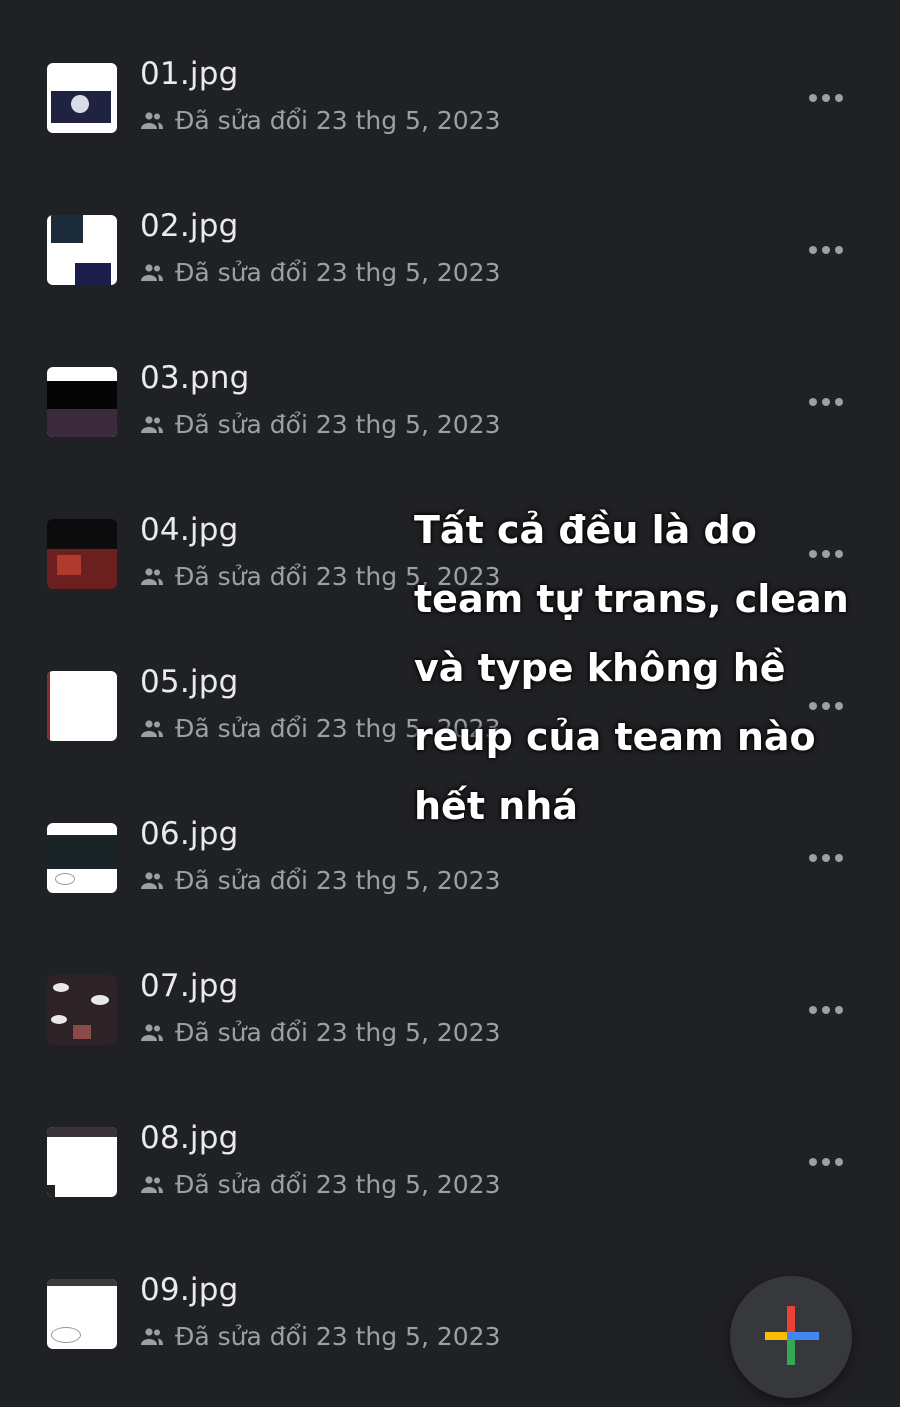 This screenshot has height=1407, width=900. Describe the element at coordinates (450, 228) in the screenshot. I see `file-row: 02.jpg Đã sửa đổi 23 thg 5, 2023` at that location.